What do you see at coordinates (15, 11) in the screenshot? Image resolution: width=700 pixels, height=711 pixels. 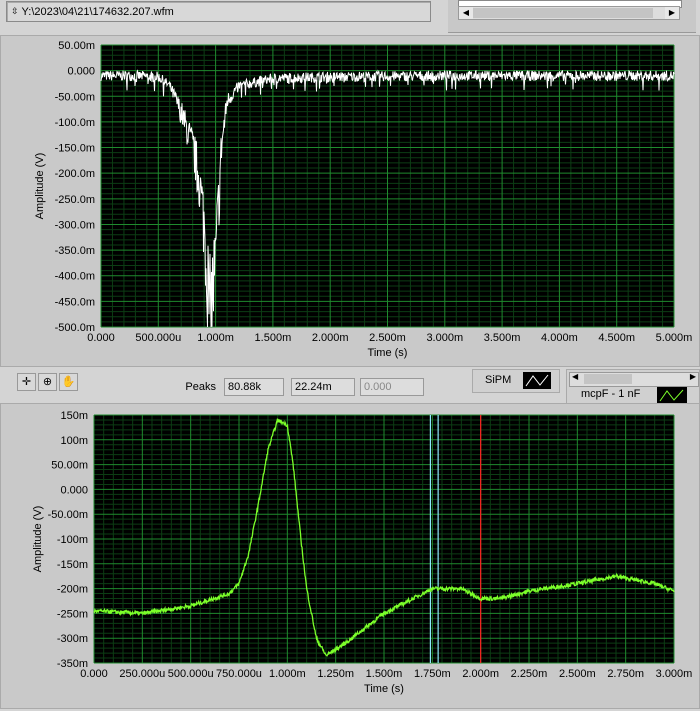 I see `path-icon: ⇳` at bounding box center [15, 11].